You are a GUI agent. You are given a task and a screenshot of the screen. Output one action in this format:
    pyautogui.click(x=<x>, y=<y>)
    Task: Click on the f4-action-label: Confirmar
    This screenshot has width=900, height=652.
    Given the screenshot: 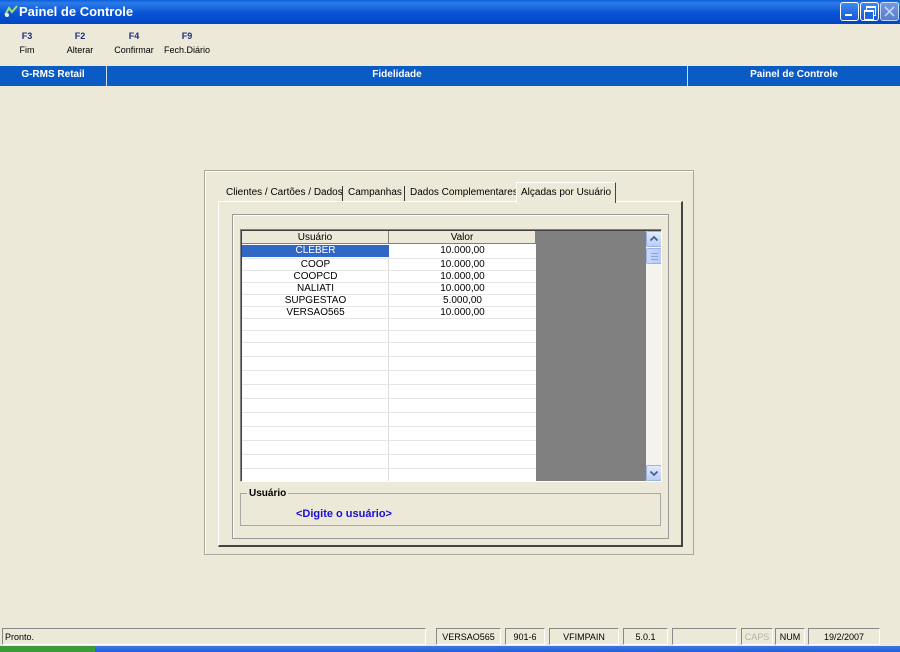 What is the action you would take?
    pyautogui.click(x=134, y=50)
    